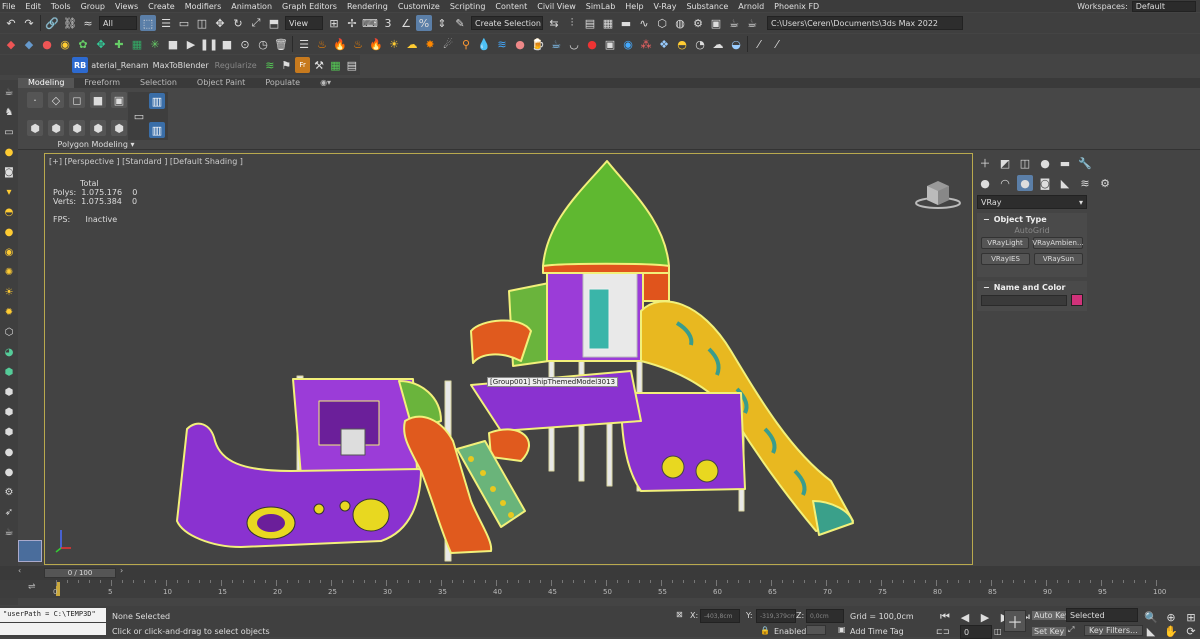  I want to click on menu-animation: Animation, so click(254, 6).